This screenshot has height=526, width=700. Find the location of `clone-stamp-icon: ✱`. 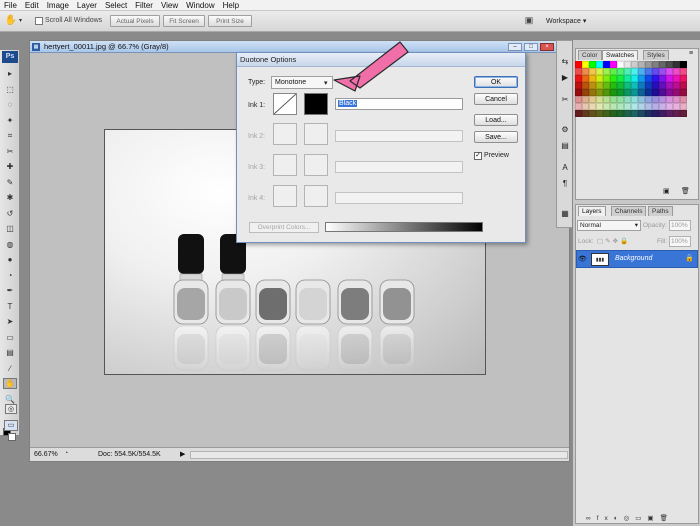

clone-stamp-icon: ✱ is located at coordinates (10, 197).